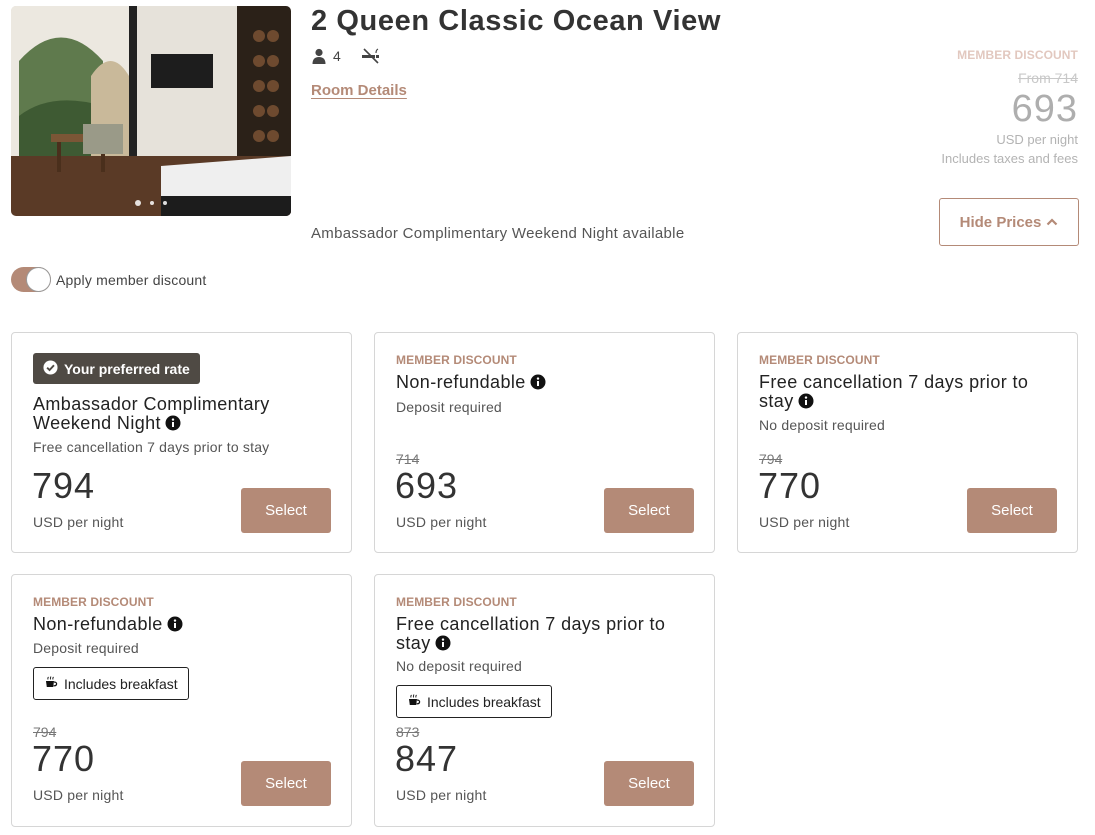  I want to click on carousel-dots, so click(151, 203).